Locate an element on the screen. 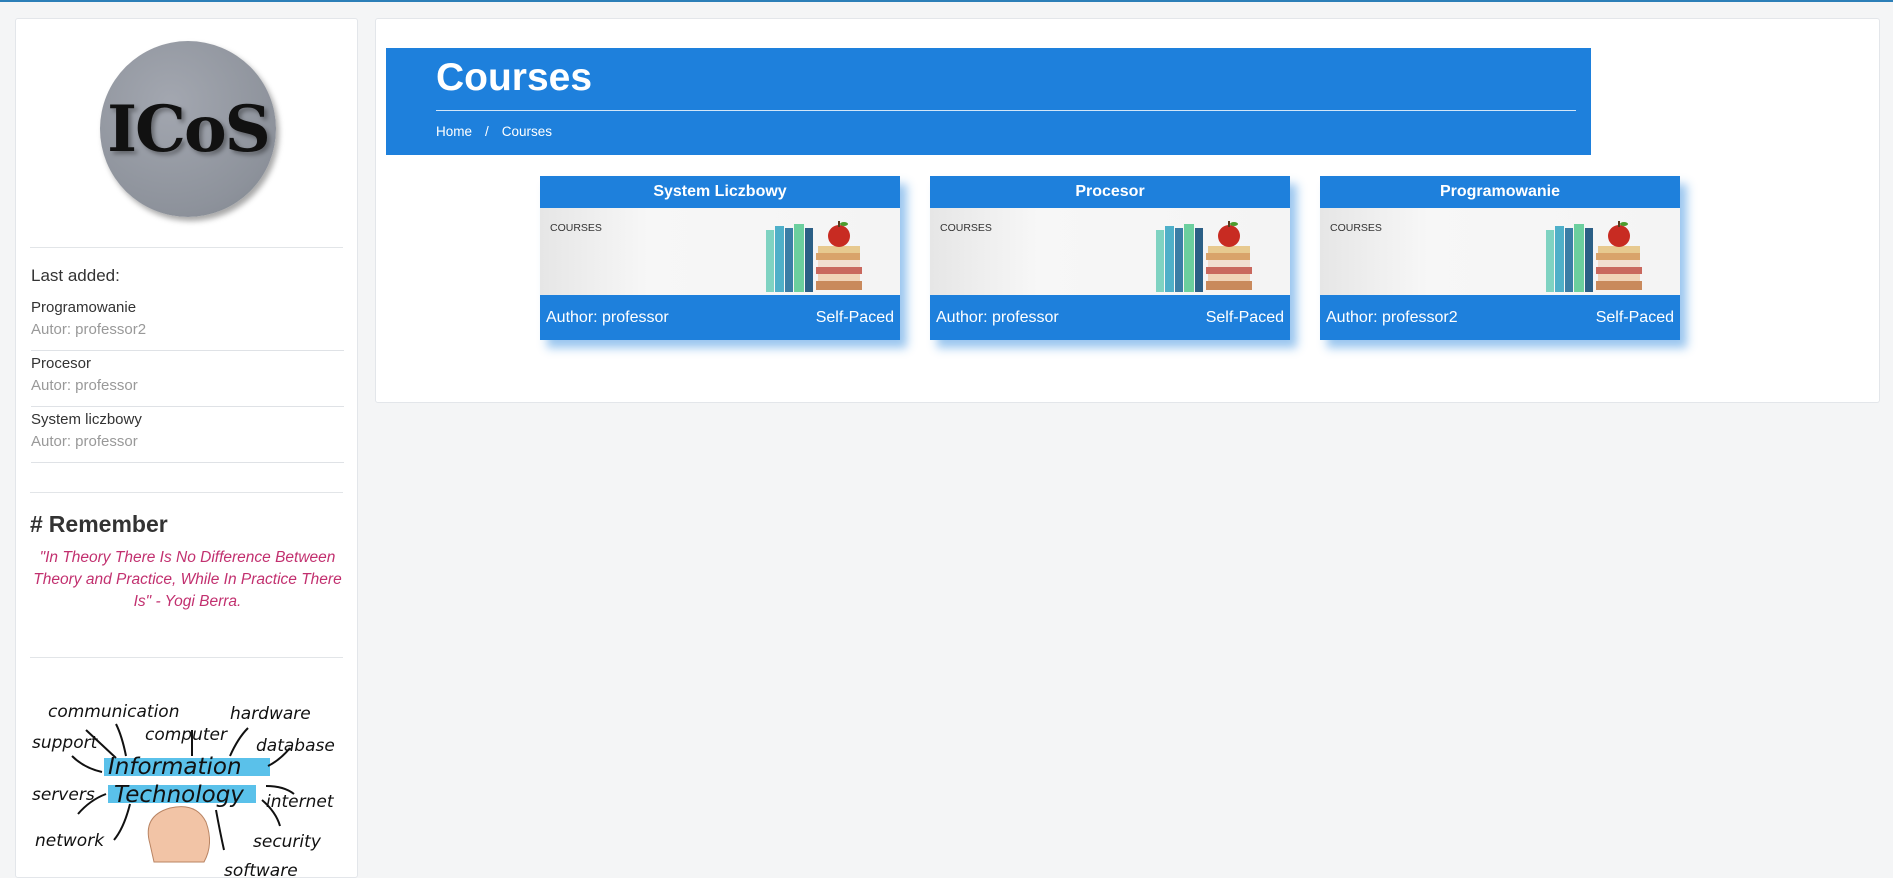 This screenshot has height=878, width=1893. logo-circle: ICoS is located at coordinates (188, 129).